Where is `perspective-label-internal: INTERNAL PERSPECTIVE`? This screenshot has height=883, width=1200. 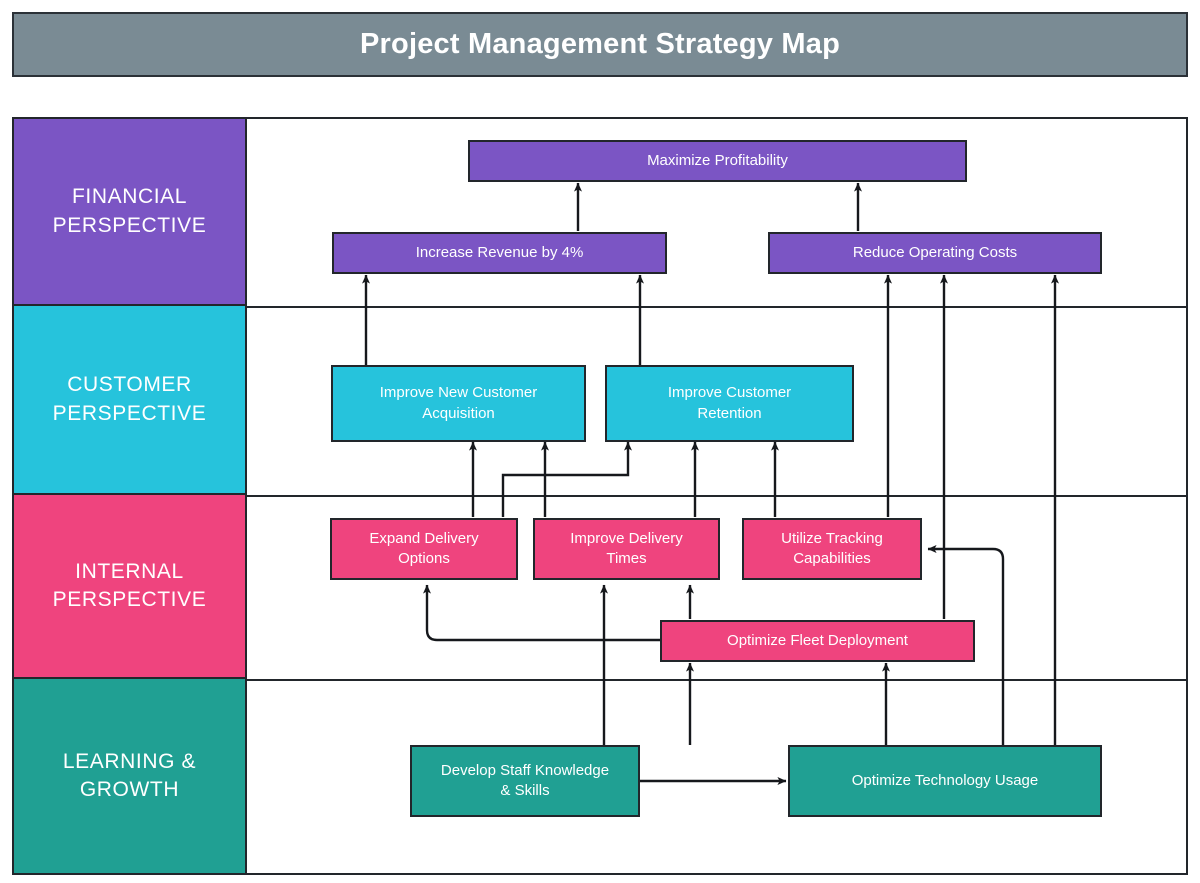
perspective-label-internal: INTERNAL PERSPECTIVE is located at coordinates (129, 585).